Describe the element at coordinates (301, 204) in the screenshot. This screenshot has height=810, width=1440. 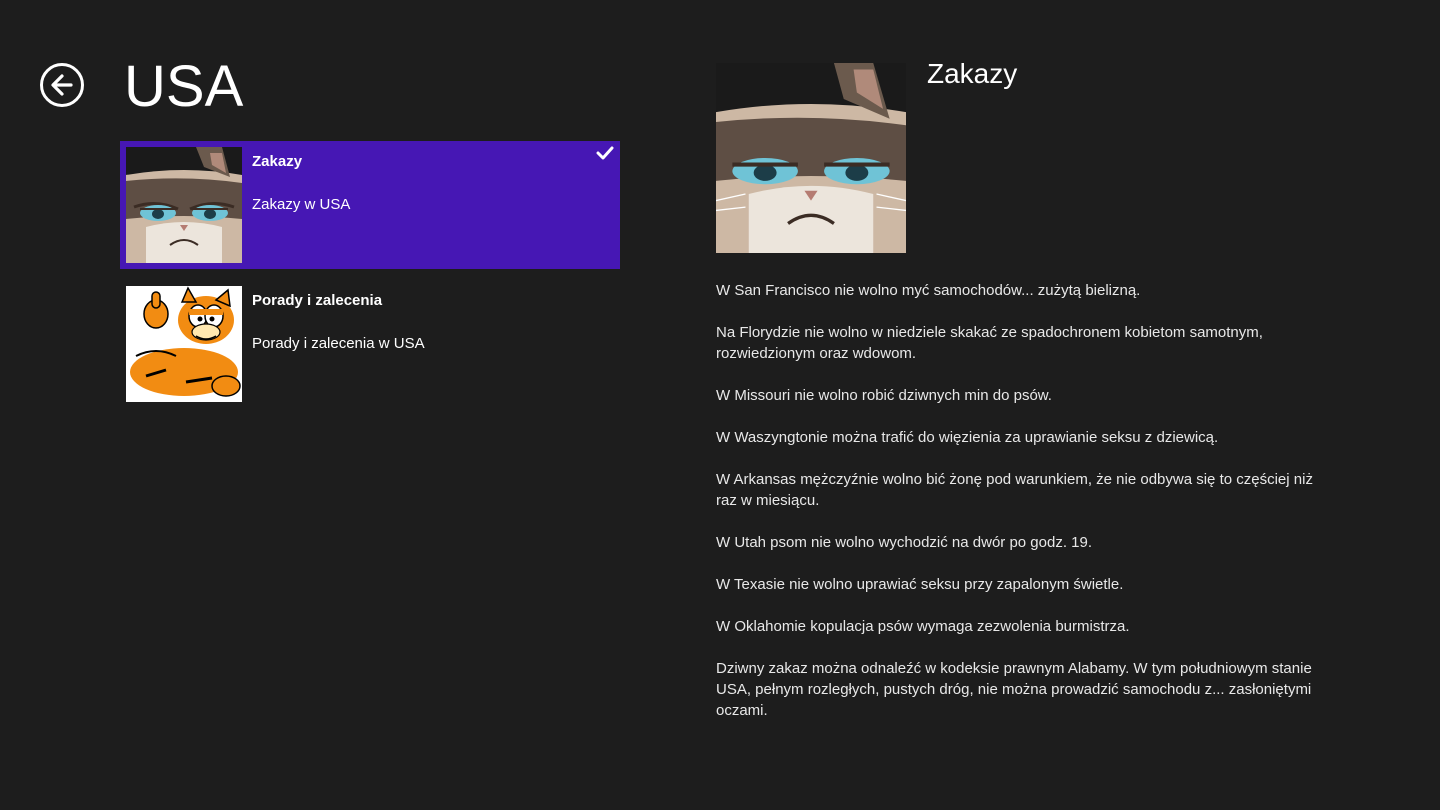
I see `list-item-subtitle: Zakazy w USA` at that location.